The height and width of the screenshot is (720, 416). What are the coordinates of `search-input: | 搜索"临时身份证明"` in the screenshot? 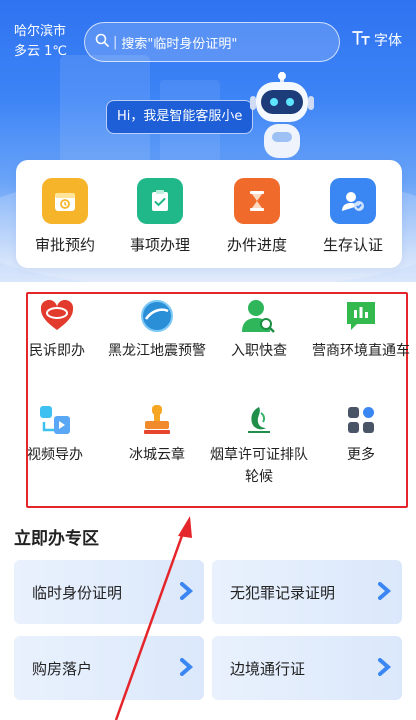 It's located at (212, 42).